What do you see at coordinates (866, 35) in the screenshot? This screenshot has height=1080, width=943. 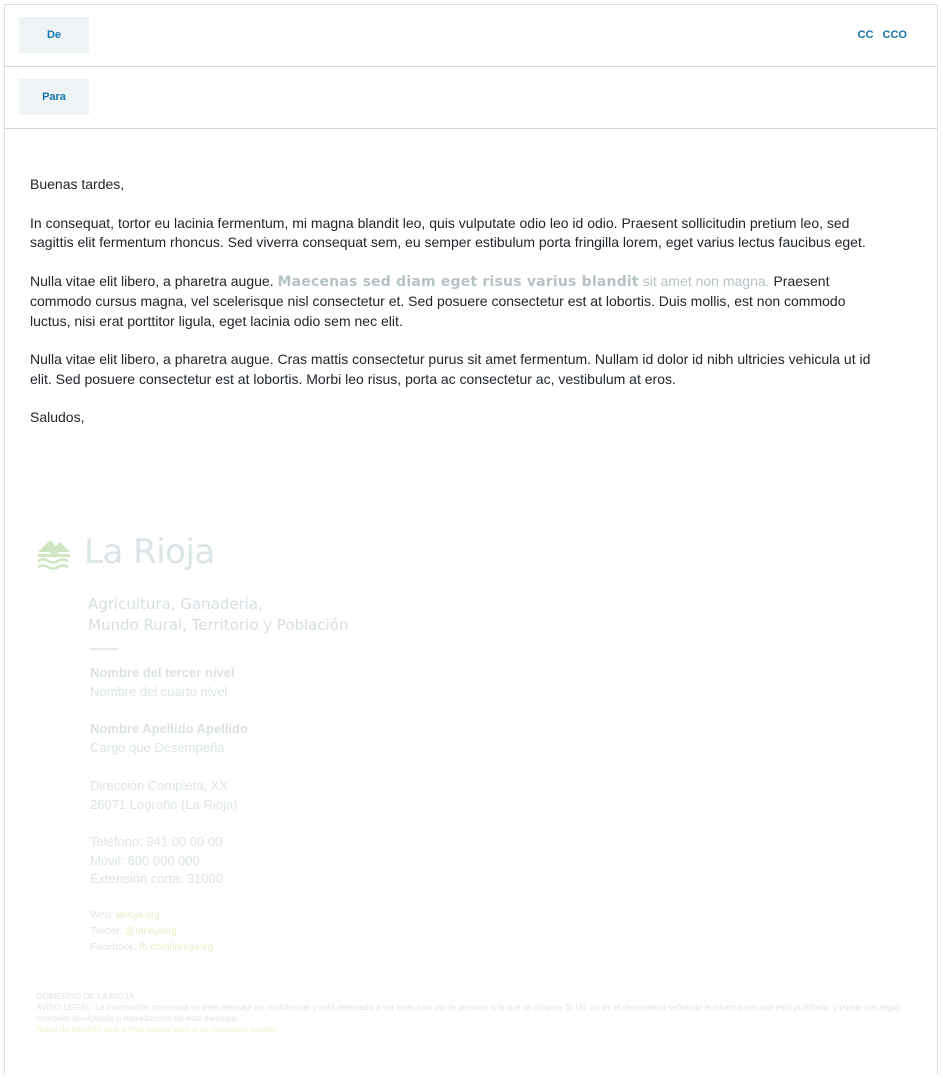 I see `cc-button: CC` at bounding box center [866, 35].